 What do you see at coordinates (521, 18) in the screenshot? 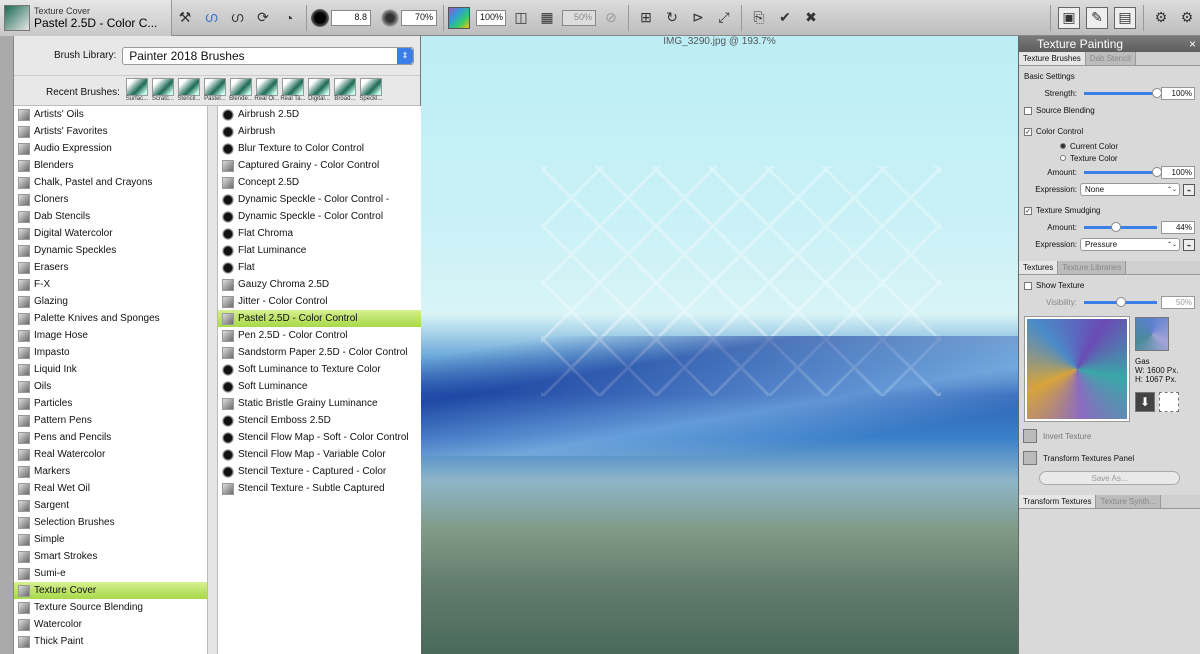
I see `grain-mode-icon: ◫` at bounding box center [521, 18].